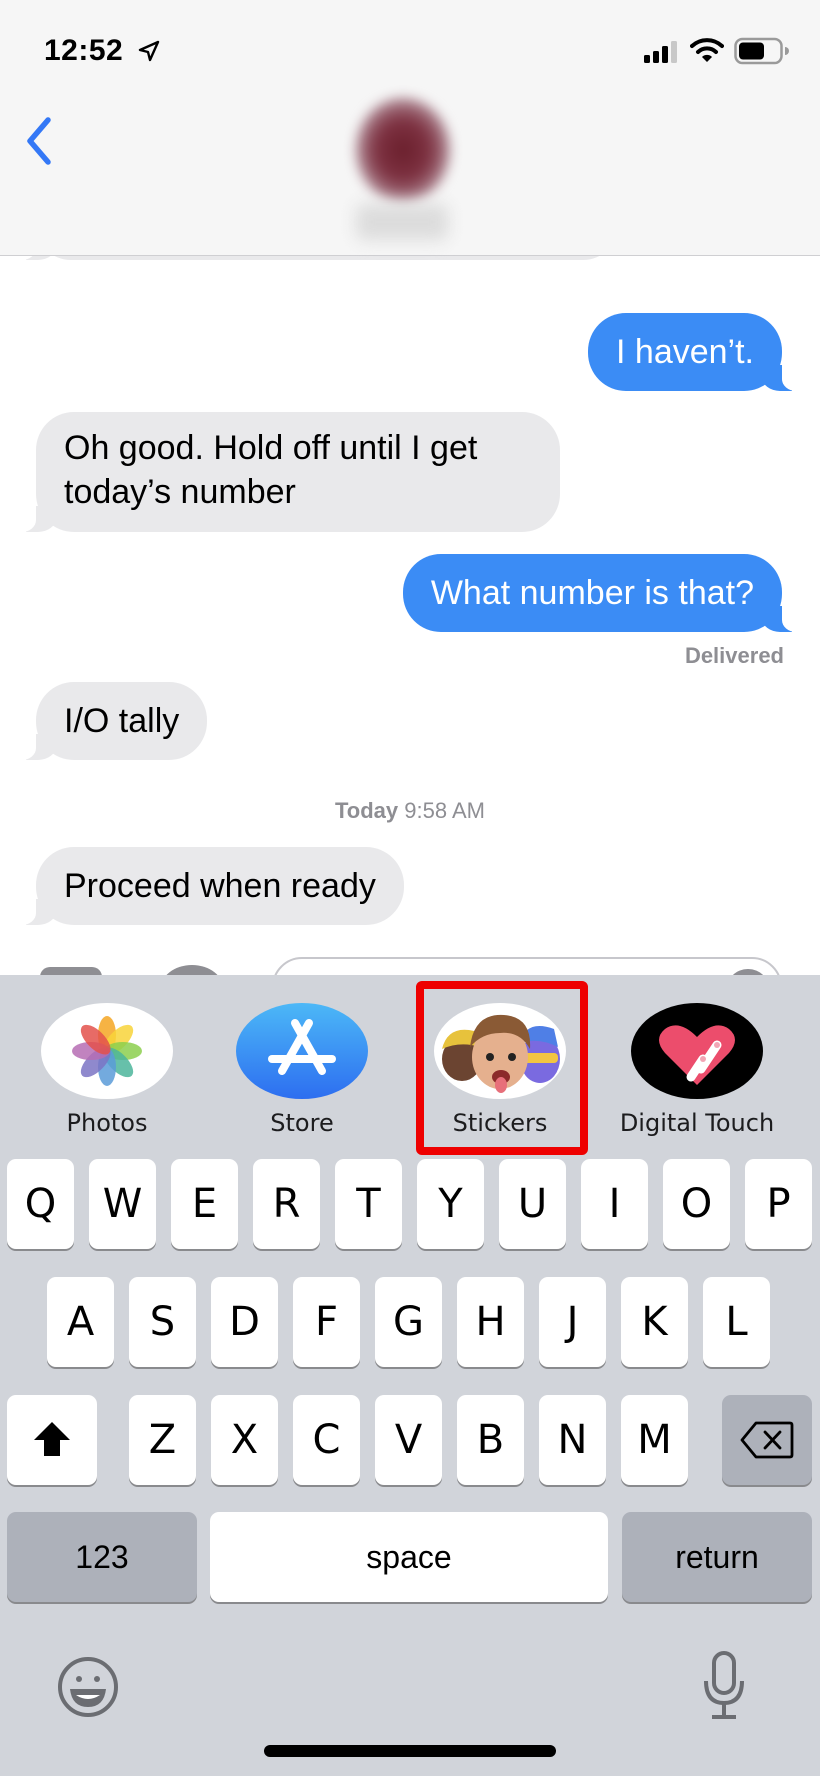  I want to click on message-text: I/O tally, so click(122, 721).